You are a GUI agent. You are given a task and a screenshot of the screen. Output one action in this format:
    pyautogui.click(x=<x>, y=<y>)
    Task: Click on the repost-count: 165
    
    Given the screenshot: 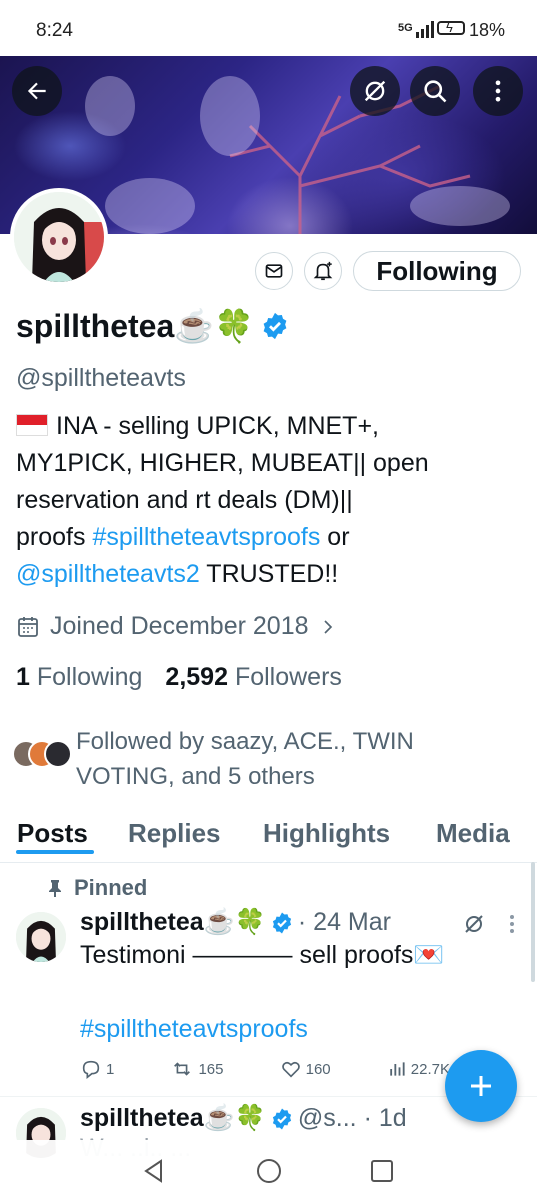 What is the action you would take?
    pyautogui.click(x=211, y=1069)
    